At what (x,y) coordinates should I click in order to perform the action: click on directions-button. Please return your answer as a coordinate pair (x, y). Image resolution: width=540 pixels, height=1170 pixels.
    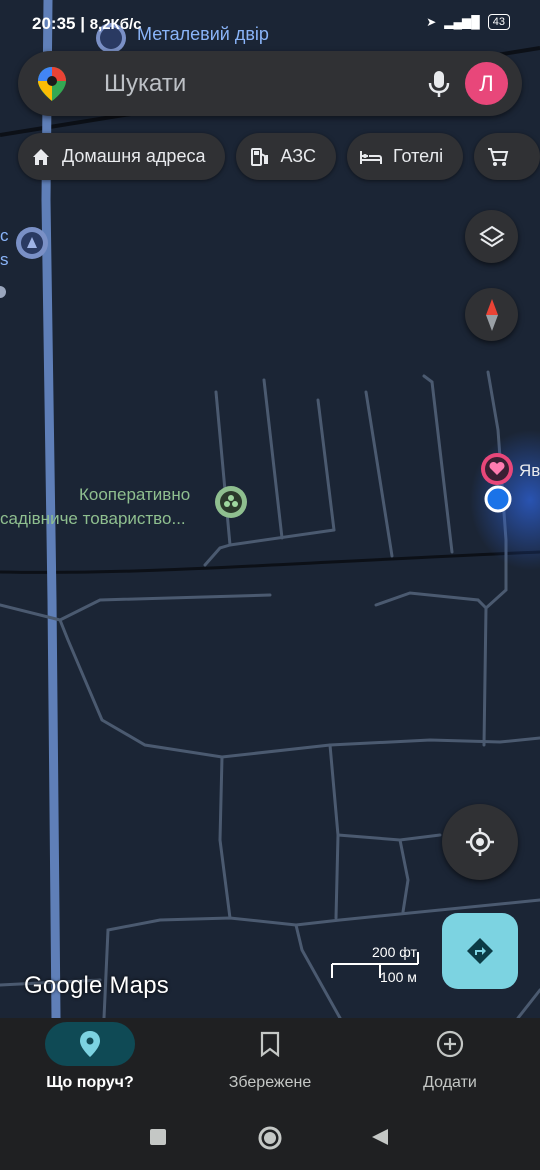
    Looking at the image, I should click on (480, 951).